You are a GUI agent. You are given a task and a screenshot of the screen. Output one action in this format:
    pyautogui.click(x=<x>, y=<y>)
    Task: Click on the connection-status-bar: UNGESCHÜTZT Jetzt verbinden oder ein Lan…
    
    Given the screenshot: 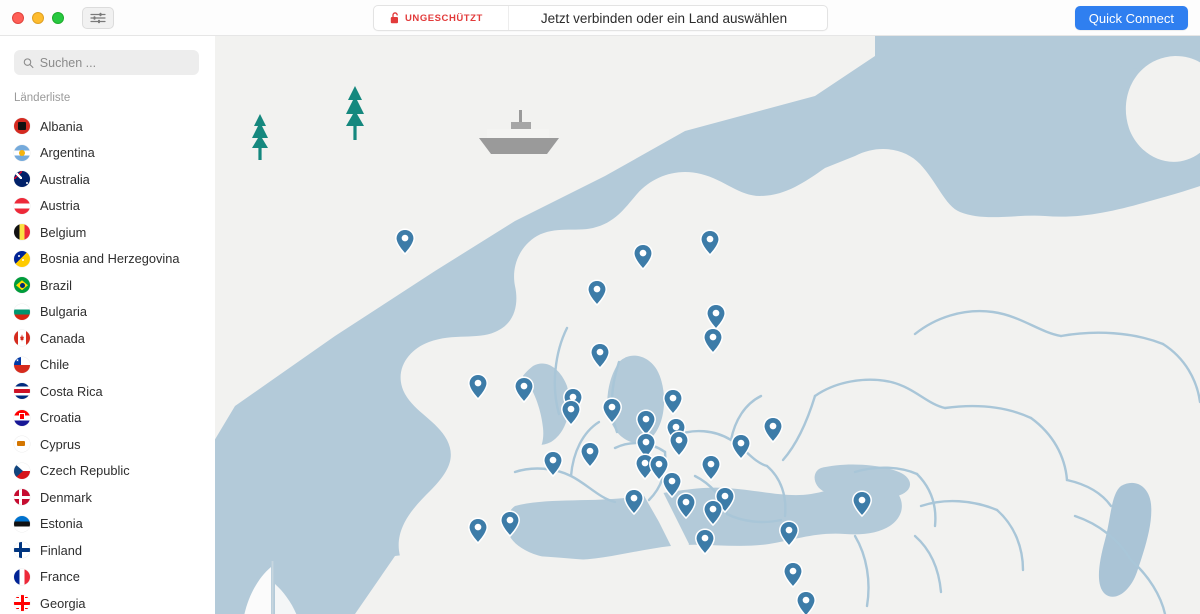 What is the action you would take?
    pyautogui.click(x=600, y=18)
    